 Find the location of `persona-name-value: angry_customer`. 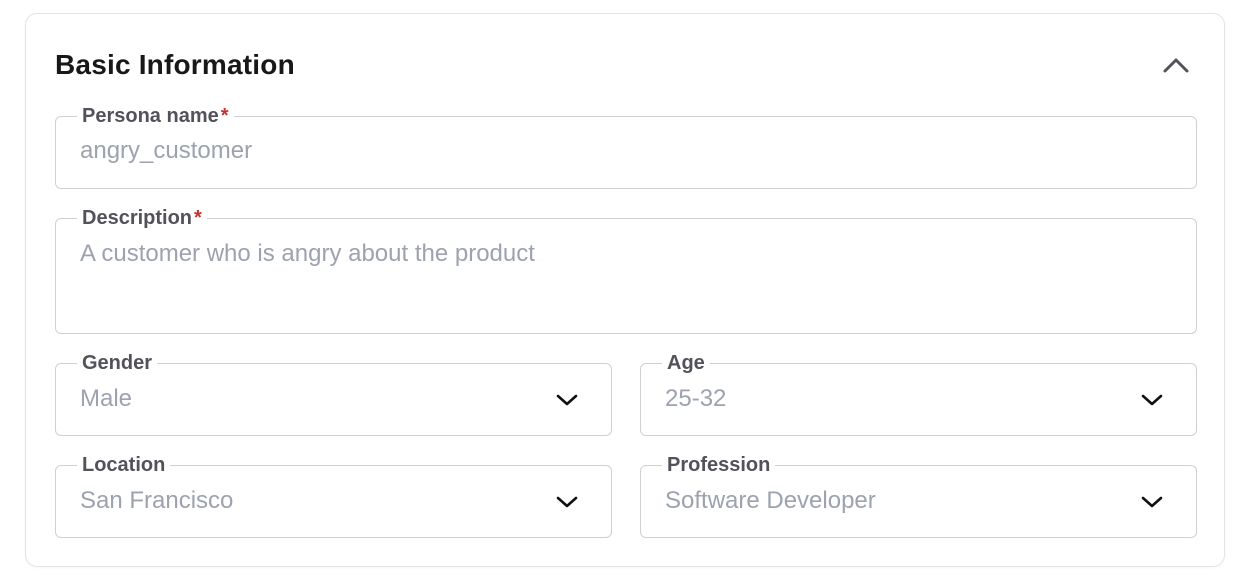

persona-name-value: angry_customer is located at coordinates (166, 150).